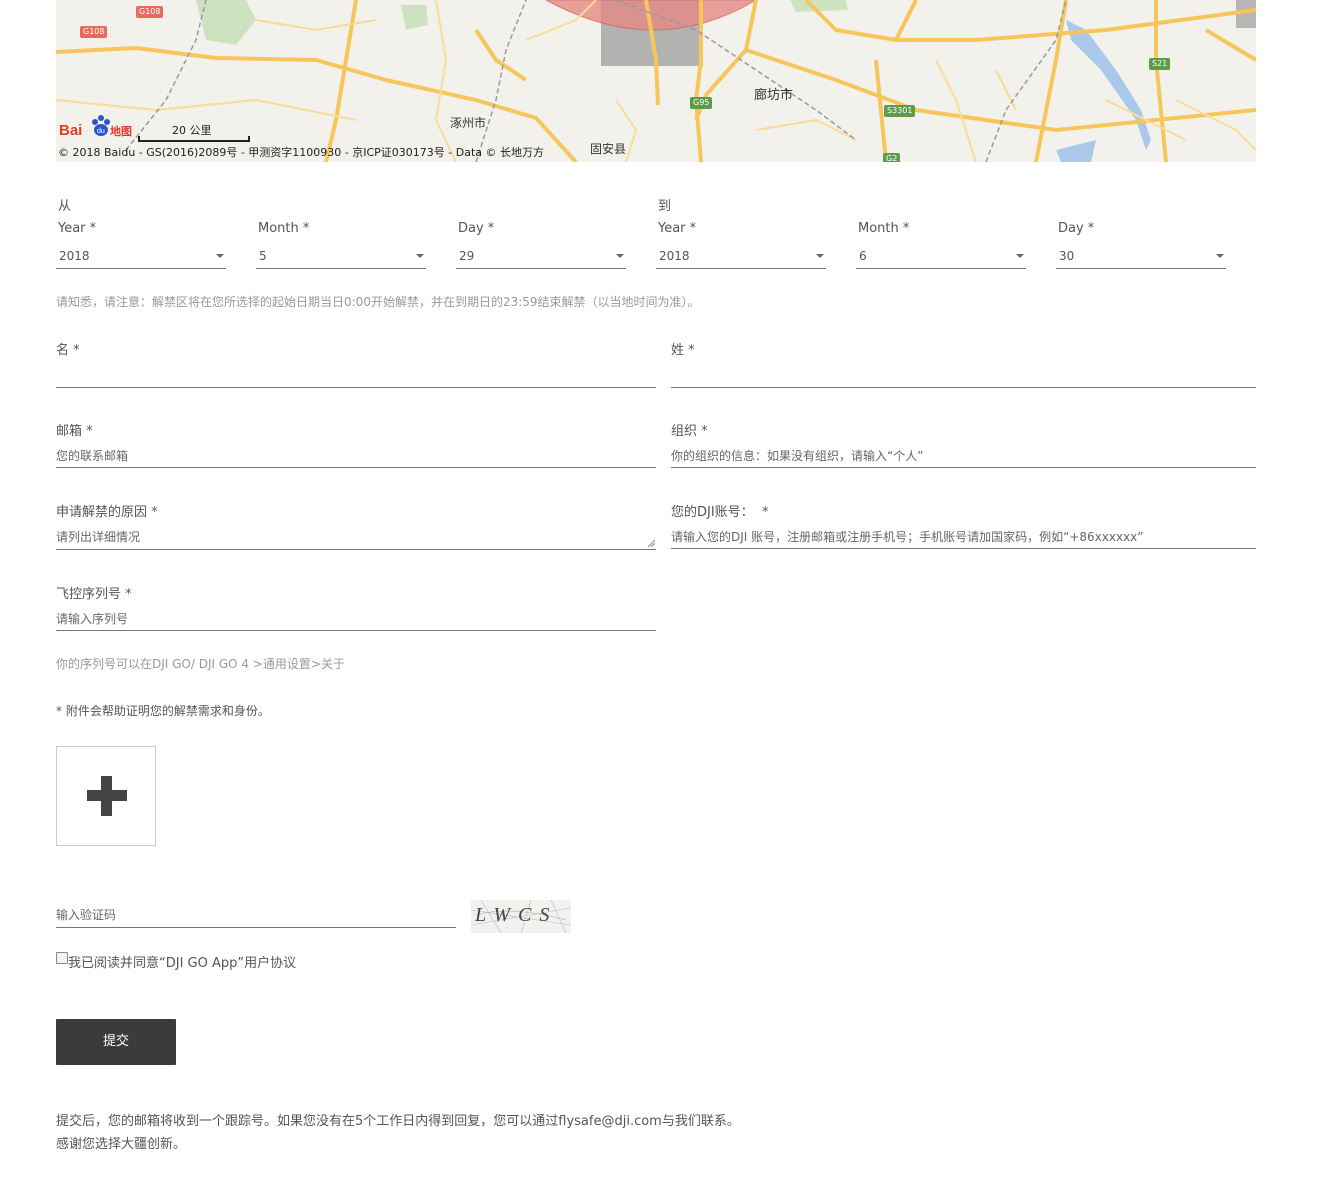 This screenshot has width=1339, height=1202. I want to click on attachment-note: * 附件会帮助证明您的解禁需求和身份。, so click(163, 711).